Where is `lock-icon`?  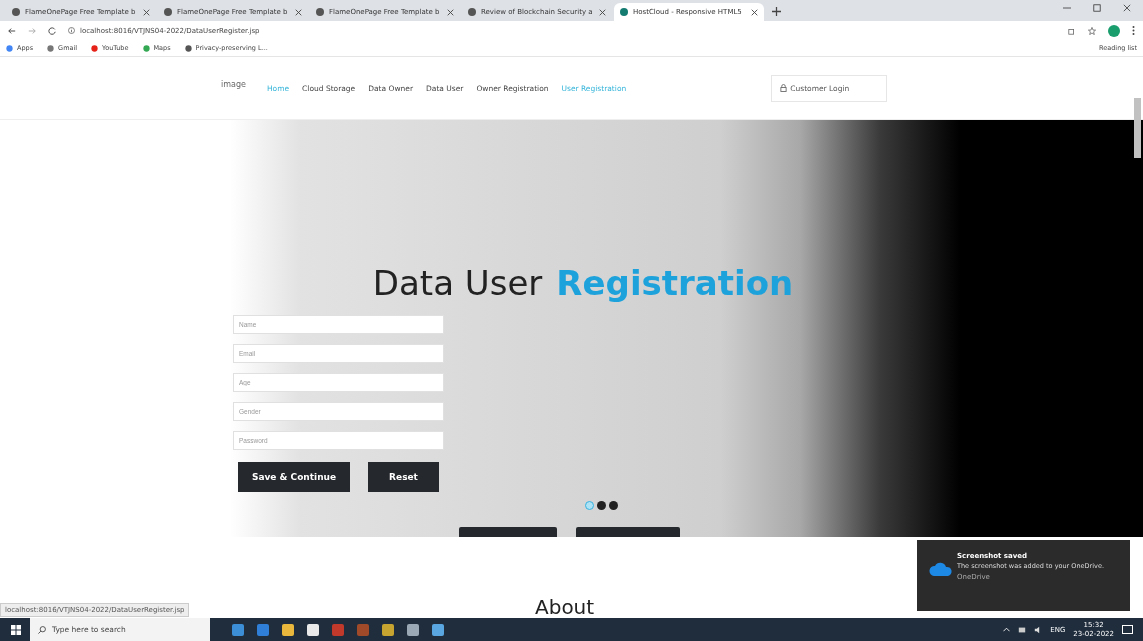
lock-icon is located at coordinates (784, 88).